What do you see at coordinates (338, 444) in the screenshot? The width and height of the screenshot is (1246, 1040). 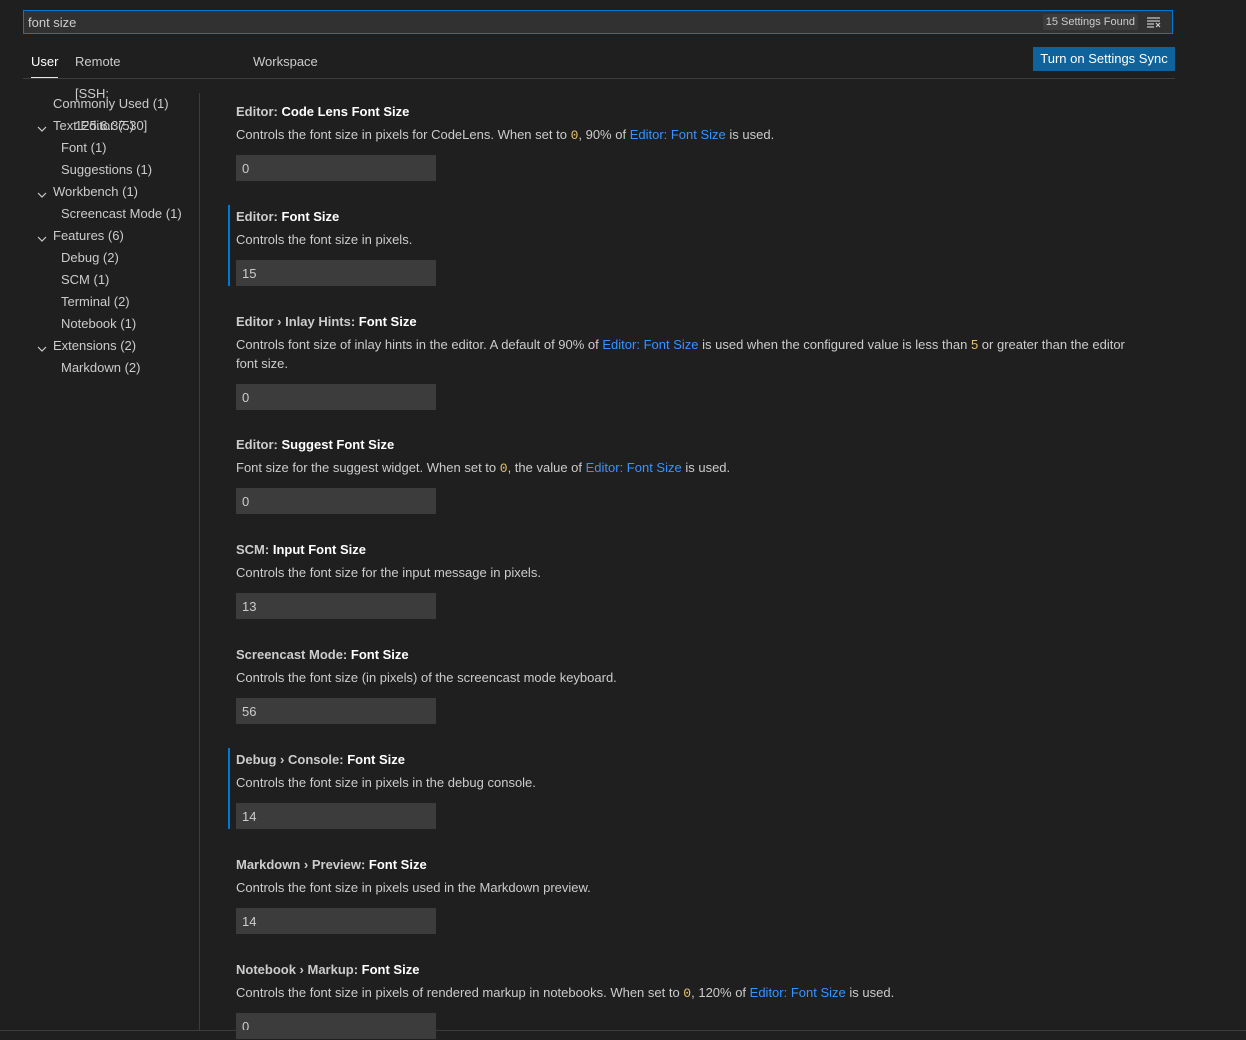 I see `setting-key: Suggest Font Size` at bounding box center [338, 444].